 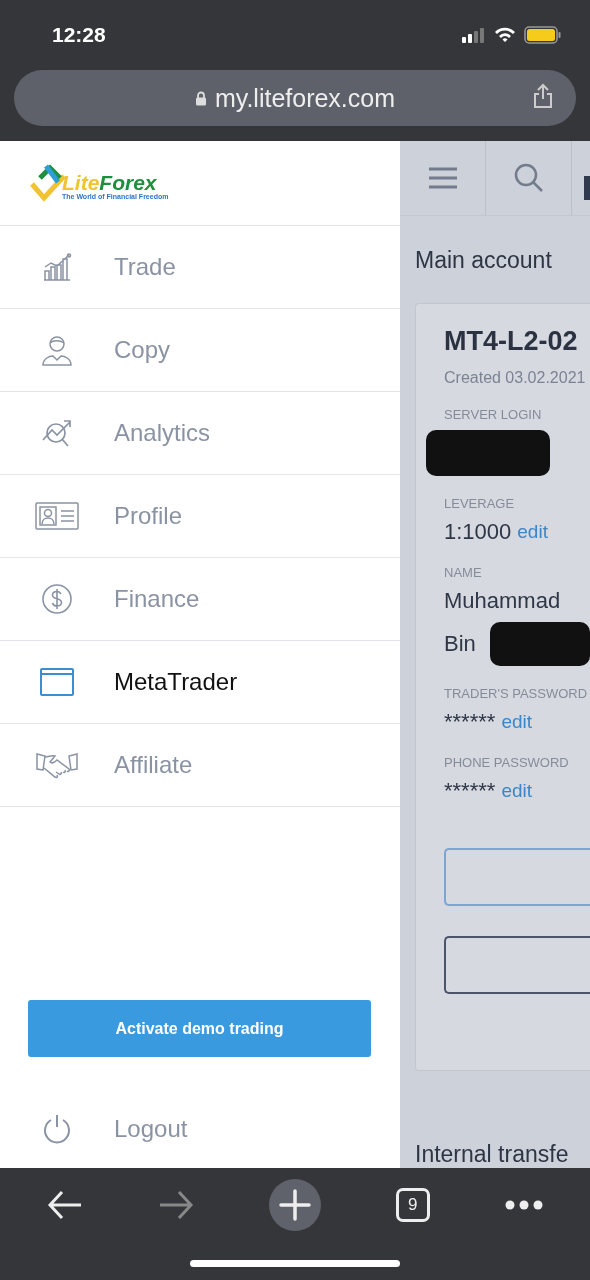 What do you see at coordinates (528, 178) in the screenshot?
I see `search-icon` at bounding box center [528, 178].